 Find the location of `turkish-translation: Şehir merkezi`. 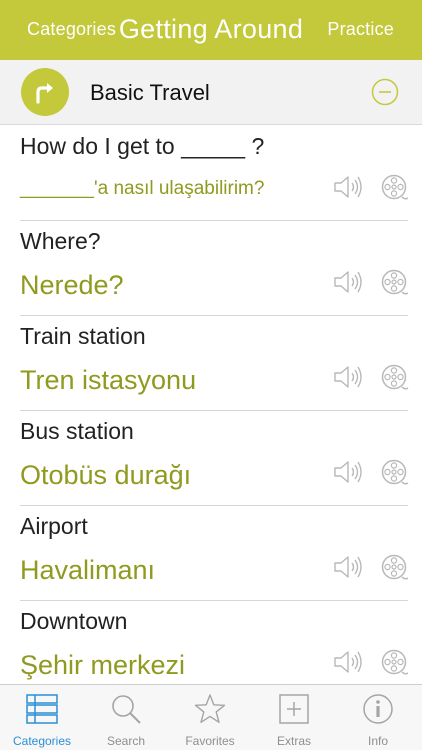

turkish-translation: Şehir merkezi is located at coordinates (103, 665).